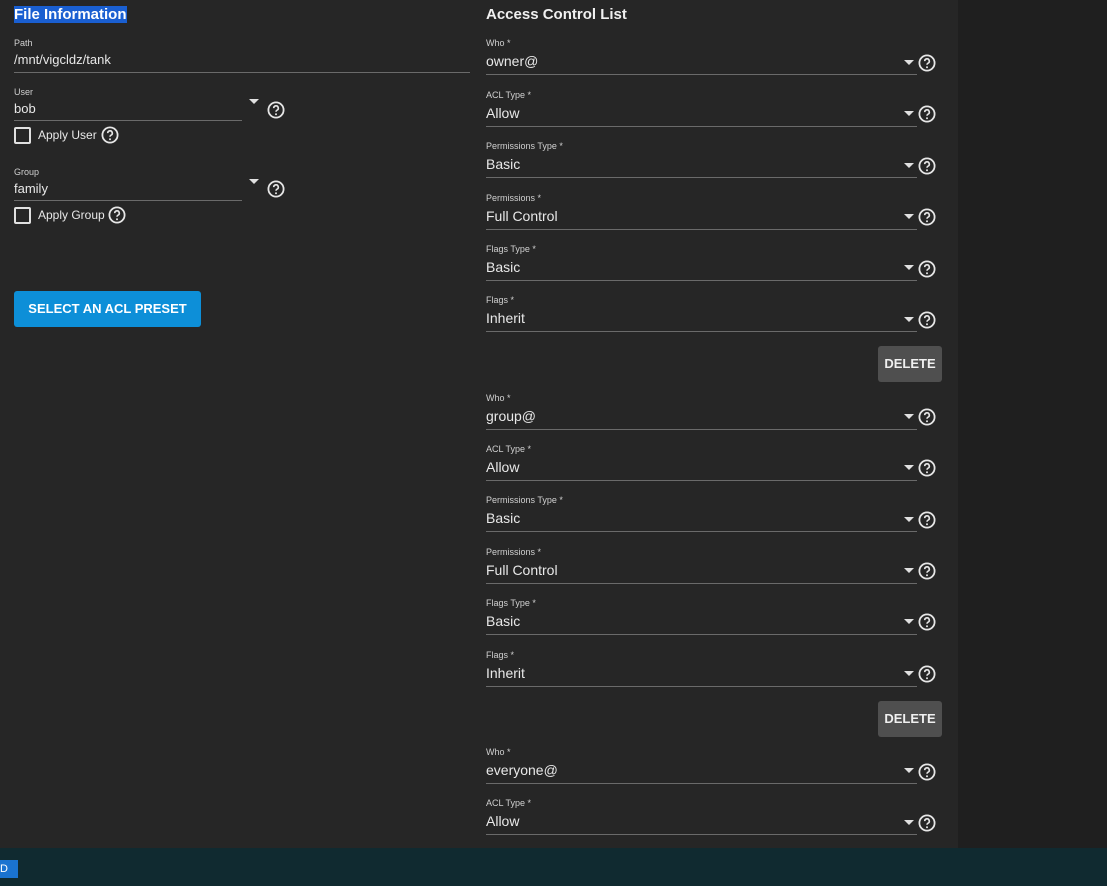 Image resolution: width=1107 pixels, height=886 pixels. Describe the element at coordinates (511, 416) in the screenshot. I see `who-value: group@` at that location.